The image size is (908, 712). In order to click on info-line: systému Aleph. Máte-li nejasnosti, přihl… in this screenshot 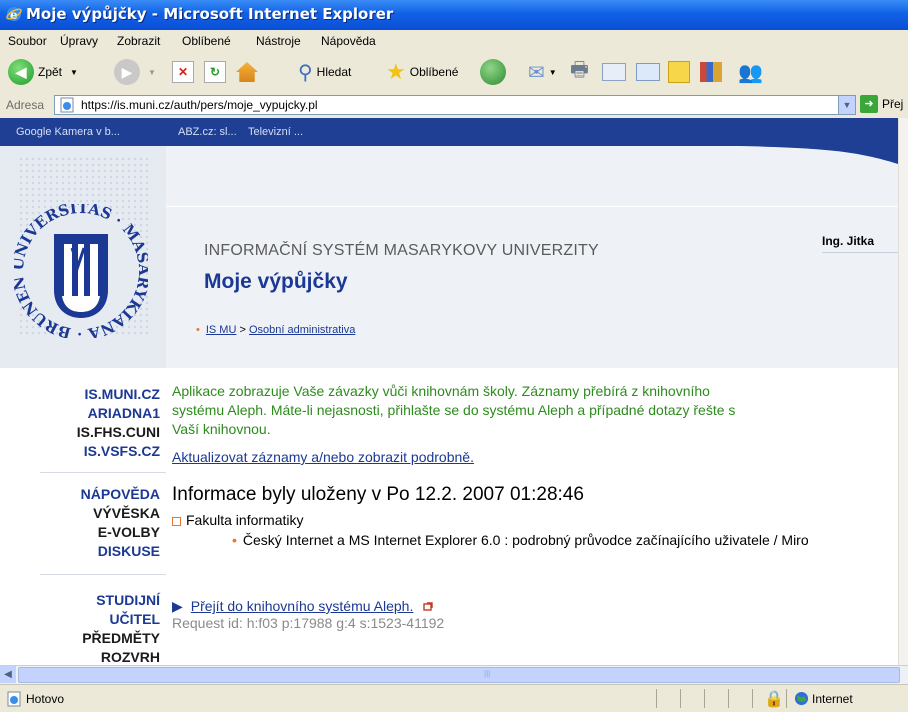, I will do `click(454, 410)`.